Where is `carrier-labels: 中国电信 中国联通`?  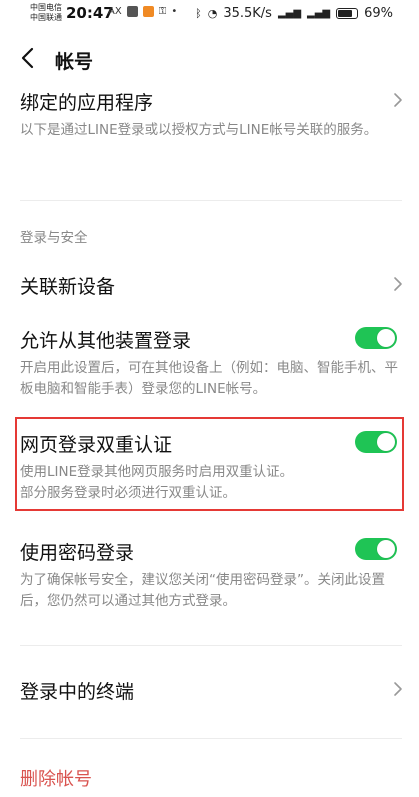 carrier-labels: 中国电信 中国联通 is located at coordinates (46, 13).